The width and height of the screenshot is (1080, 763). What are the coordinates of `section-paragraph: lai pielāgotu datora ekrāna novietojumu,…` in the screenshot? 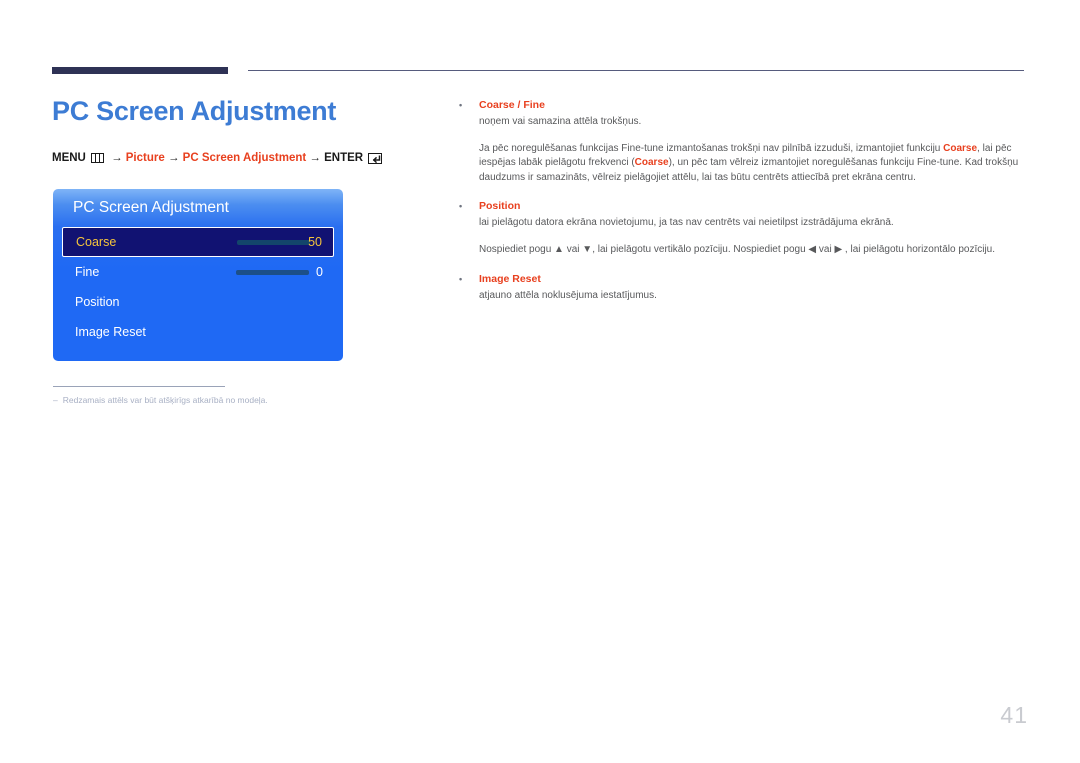 It's located at (686, 223).